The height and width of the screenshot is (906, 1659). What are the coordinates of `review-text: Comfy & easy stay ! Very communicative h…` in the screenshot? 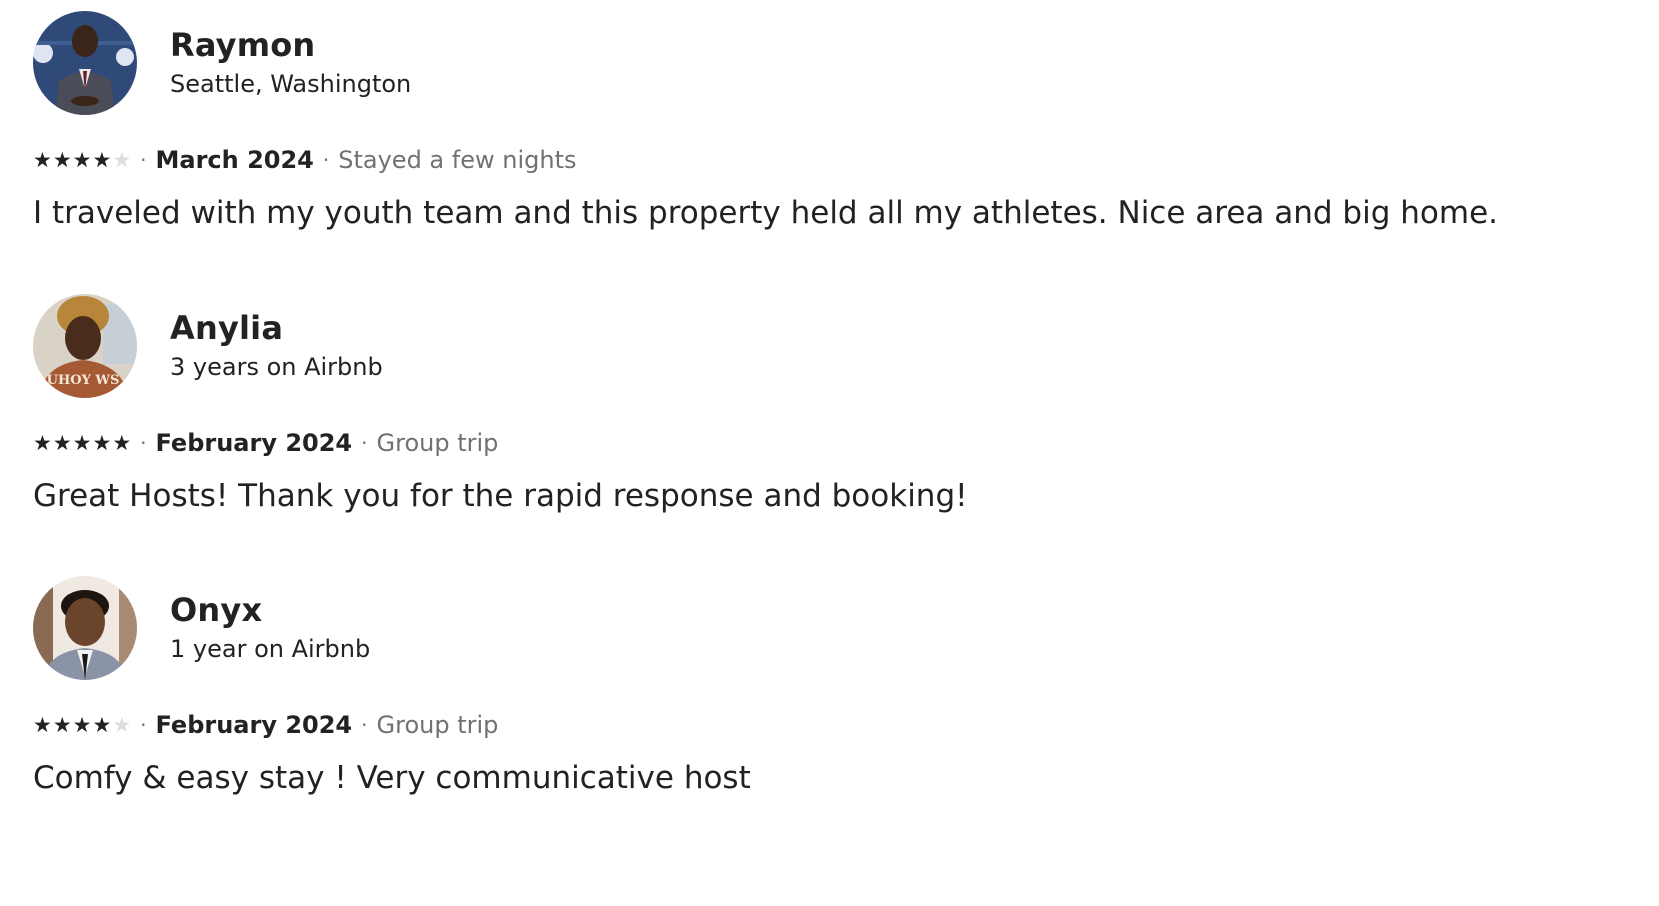 It's located at (392, 778).